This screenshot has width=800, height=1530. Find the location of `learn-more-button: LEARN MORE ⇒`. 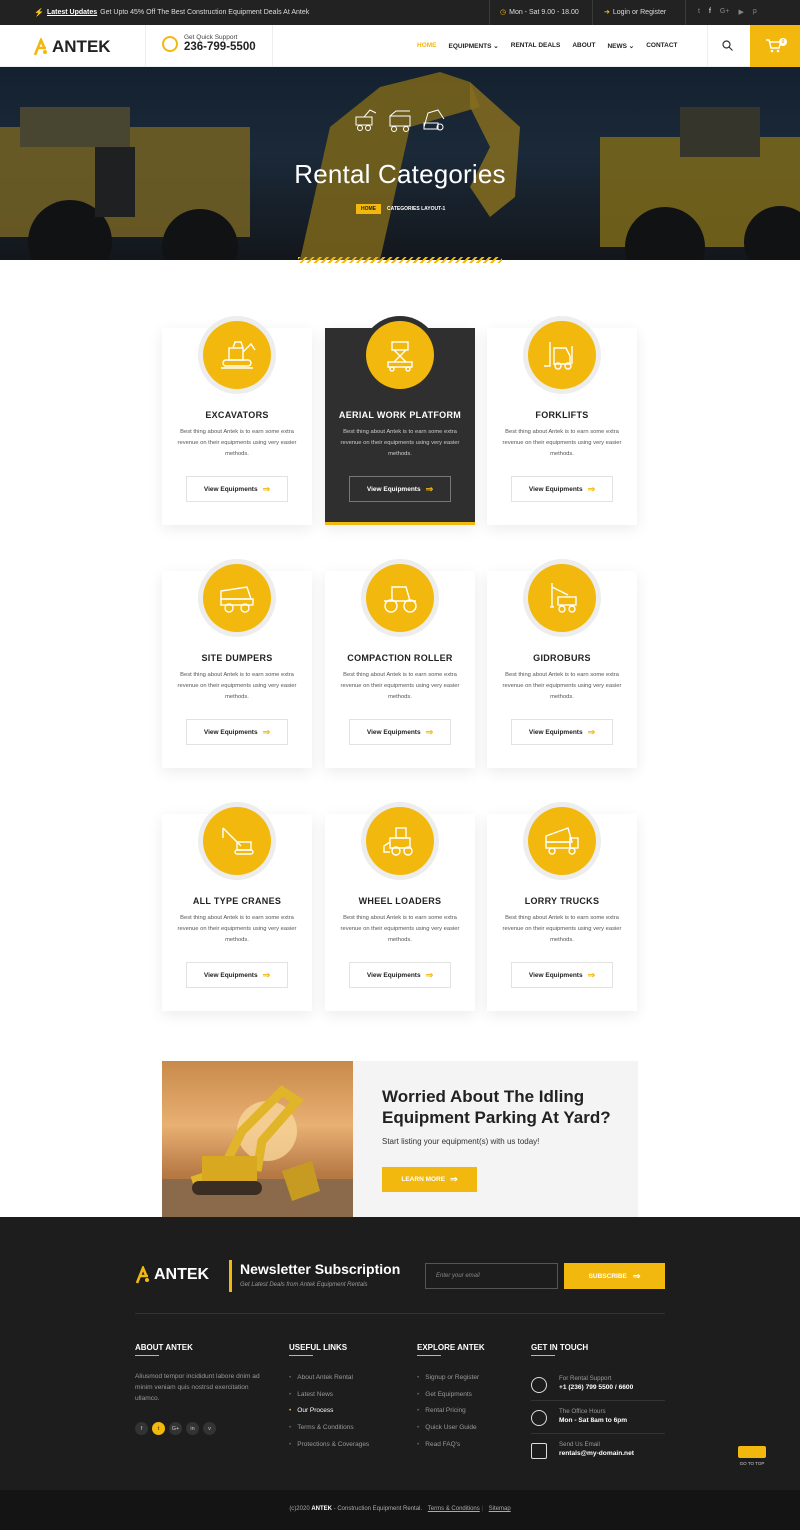

learn-more-button: LEARN MORE ⇒ is located at coordinates (429, 1179).